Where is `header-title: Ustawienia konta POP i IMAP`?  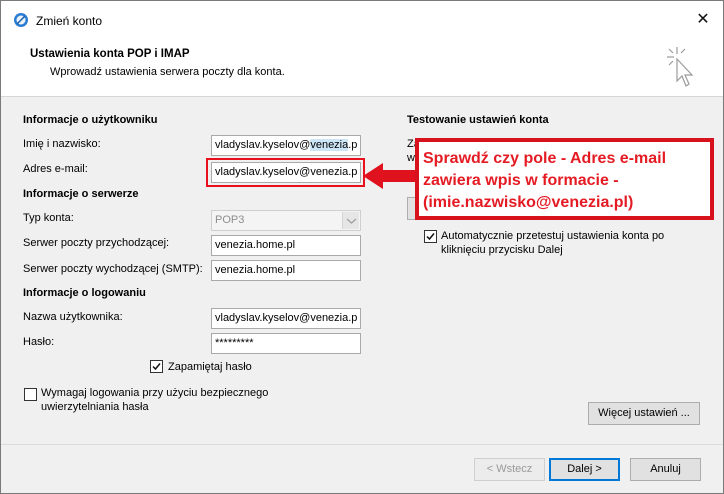 header-title: Ustawienia konta POP i IMAP is located at coordinates (110, 54).